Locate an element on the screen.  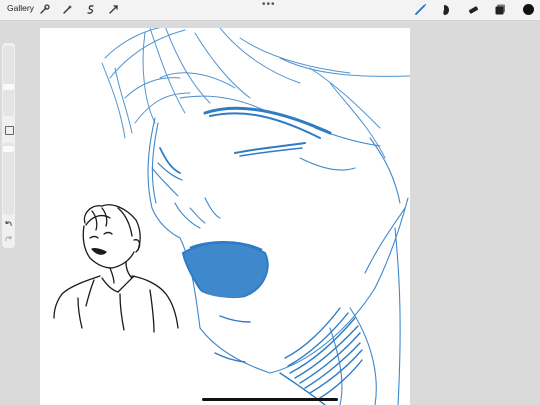
left-sidebar is located at coordinates (8, 145).